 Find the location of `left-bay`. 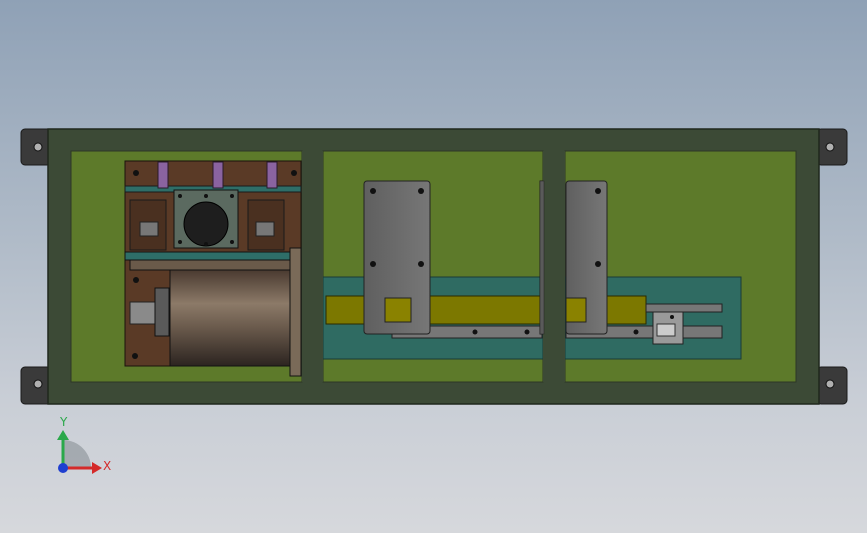

left-bay is located at coordinates (186, 266).